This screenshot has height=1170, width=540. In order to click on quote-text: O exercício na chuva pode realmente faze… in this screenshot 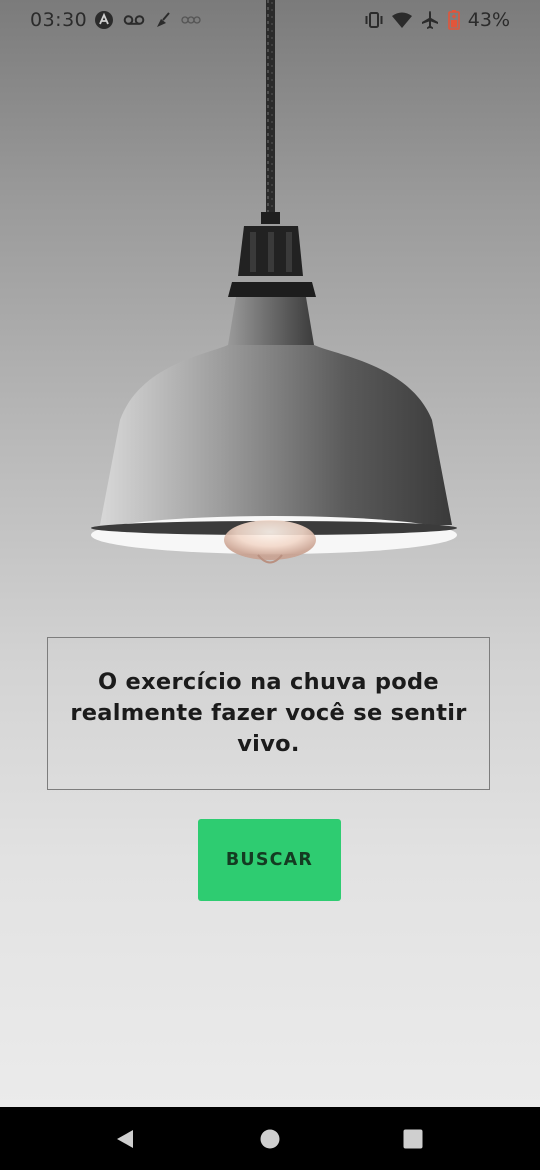, I will do `click(268, 713)`.